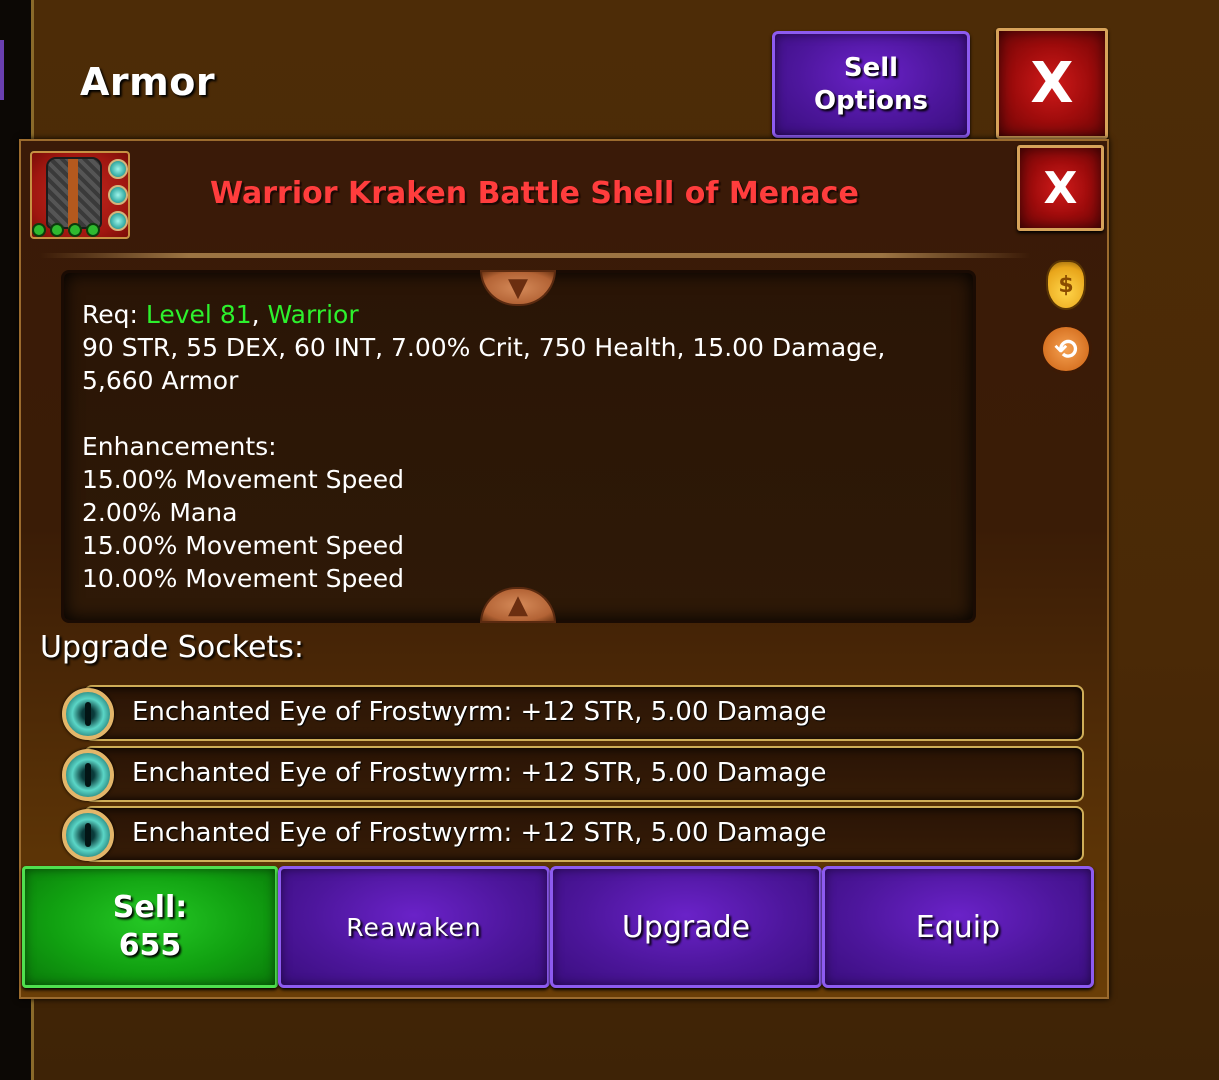 Image resolution: width=1219 pixels, height=1080 pixels. I want to click on equip-button: Equip, so click(958, 927).